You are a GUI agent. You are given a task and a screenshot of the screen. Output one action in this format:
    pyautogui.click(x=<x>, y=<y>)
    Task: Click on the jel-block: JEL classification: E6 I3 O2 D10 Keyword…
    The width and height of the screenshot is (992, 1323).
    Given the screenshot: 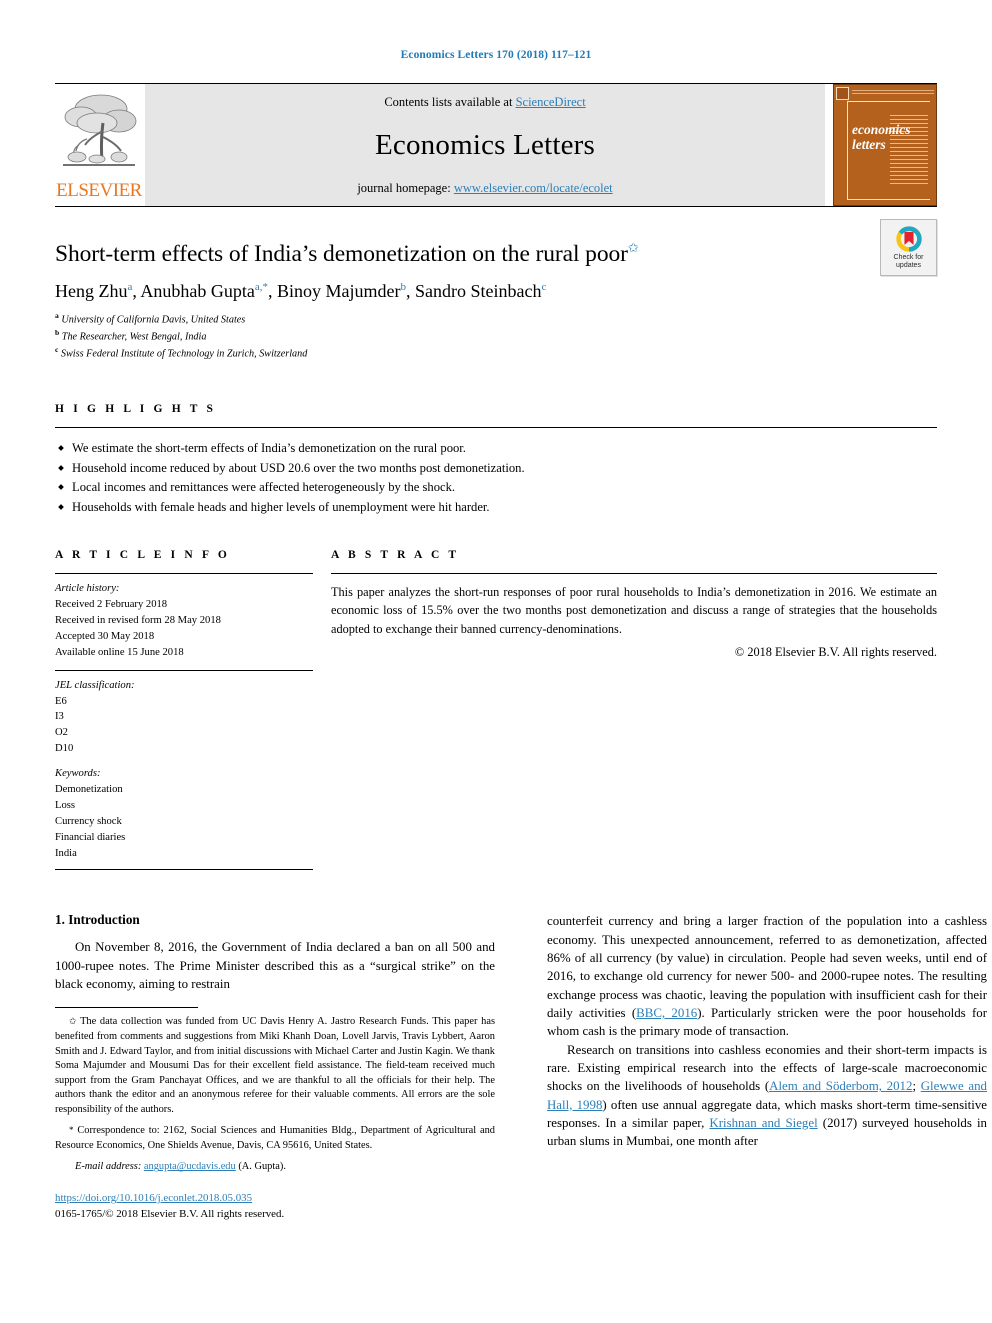 What is the action you would take?
    pyautogui.click(x=184, y=766)
    